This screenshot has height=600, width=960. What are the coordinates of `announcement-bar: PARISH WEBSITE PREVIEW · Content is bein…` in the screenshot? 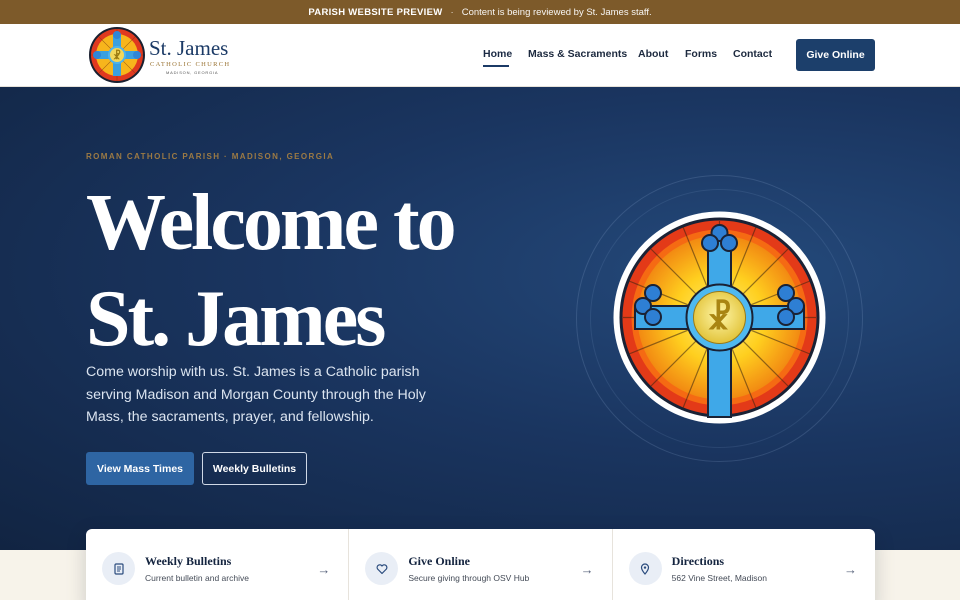 It's located at (480, 12).